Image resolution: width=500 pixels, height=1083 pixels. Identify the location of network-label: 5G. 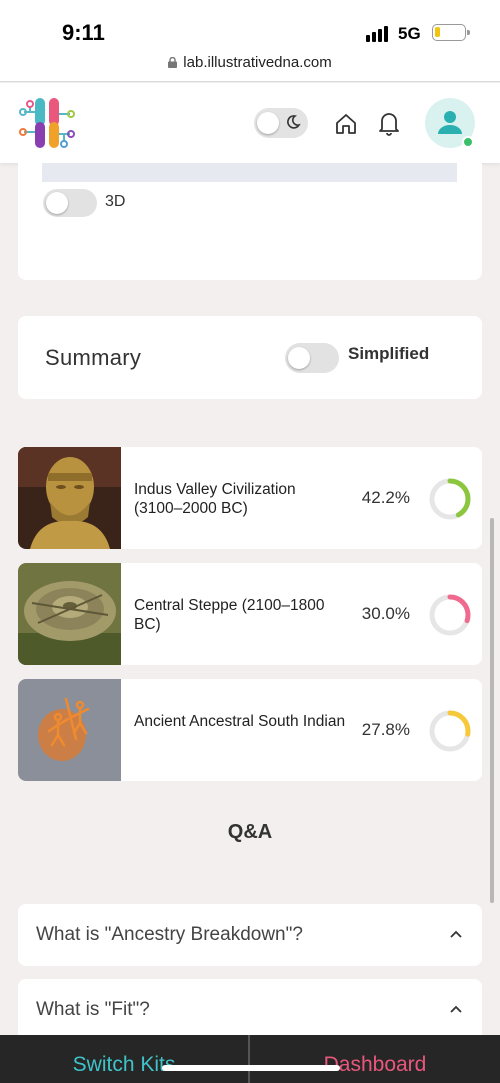
(409, 33).